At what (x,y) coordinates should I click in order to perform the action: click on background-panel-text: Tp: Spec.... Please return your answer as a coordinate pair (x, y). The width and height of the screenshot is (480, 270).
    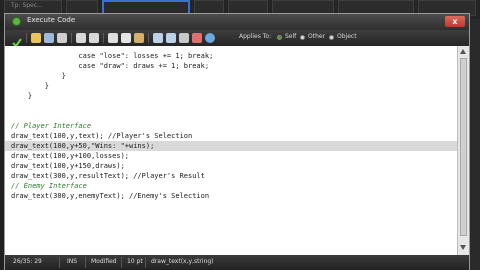
    Looking at the image, I should click on (27, 5).